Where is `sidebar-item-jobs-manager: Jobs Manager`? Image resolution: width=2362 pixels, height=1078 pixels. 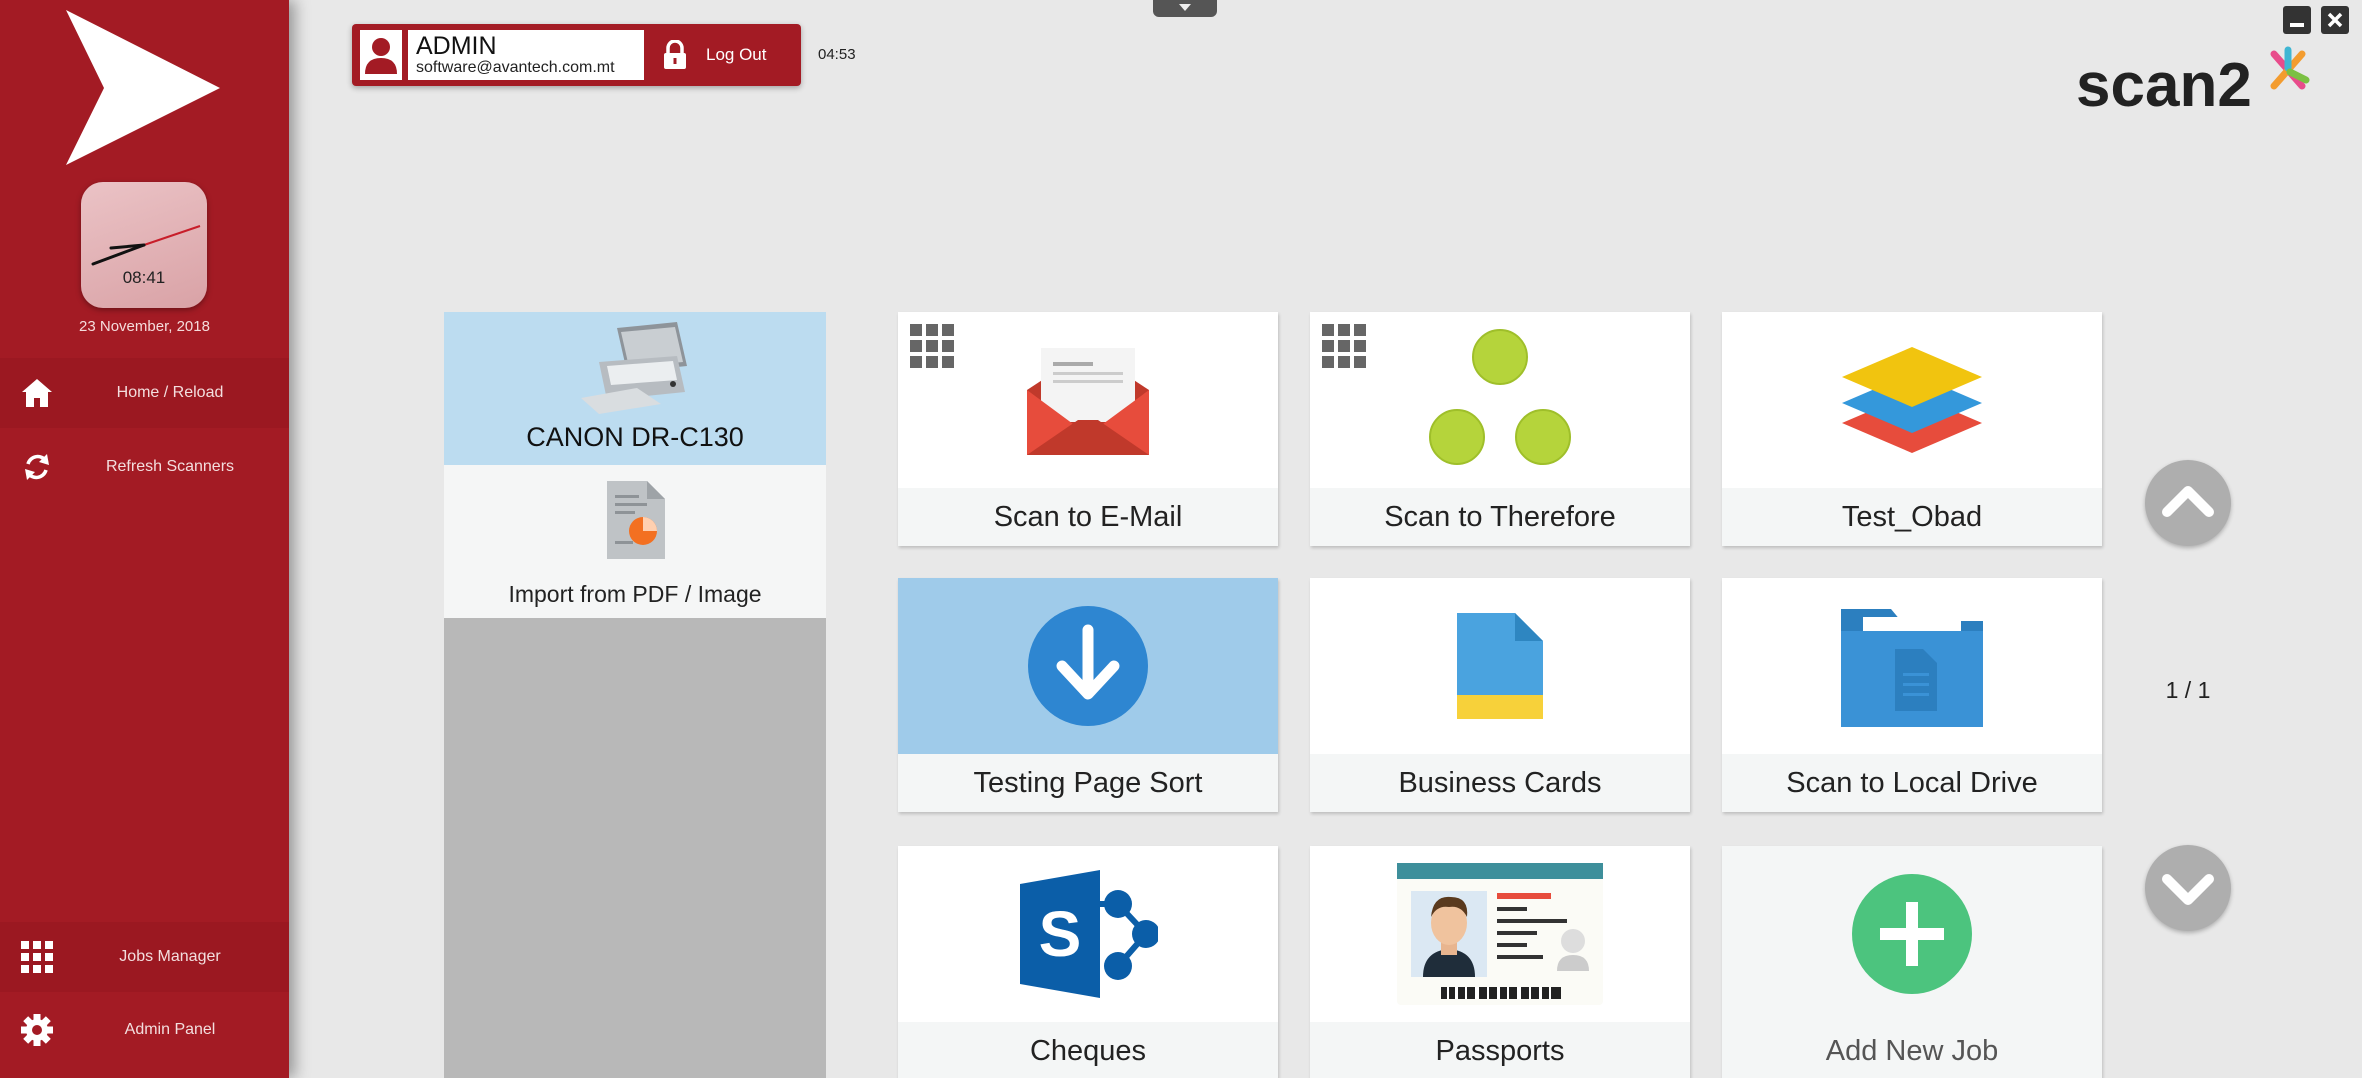
sidebar-item-jobs-manager: Jobs Manager is located at coordinates (144, 957).